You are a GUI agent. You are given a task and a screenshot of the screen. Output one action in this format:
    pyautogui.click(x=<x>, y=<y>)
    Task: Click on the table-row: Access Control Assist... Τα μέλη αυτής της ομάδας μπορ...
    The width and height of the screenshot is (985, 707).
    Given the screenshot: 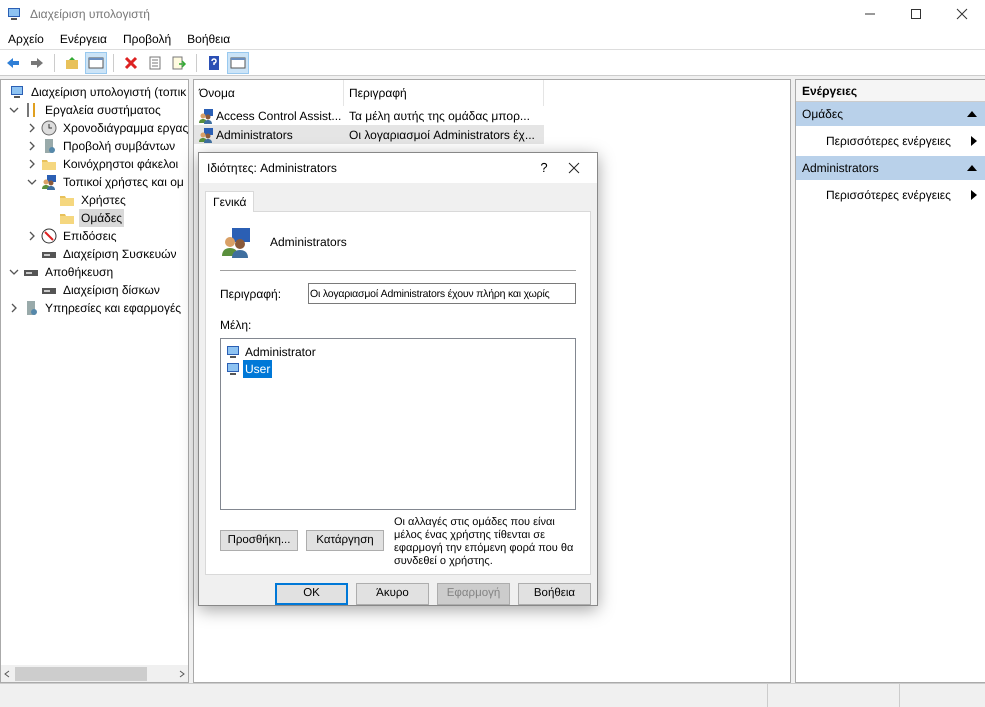 What is the action you would take?
    pyautogui.click(x=369, y=115)
    